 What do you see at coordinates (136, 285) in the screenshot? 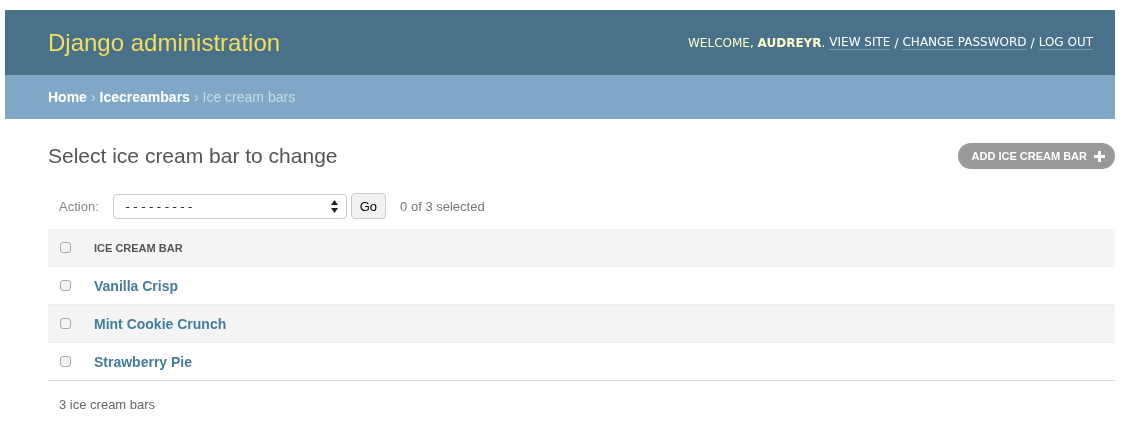
I see `row-link: Vanilla Crisp` at bounding box center [136, 285].